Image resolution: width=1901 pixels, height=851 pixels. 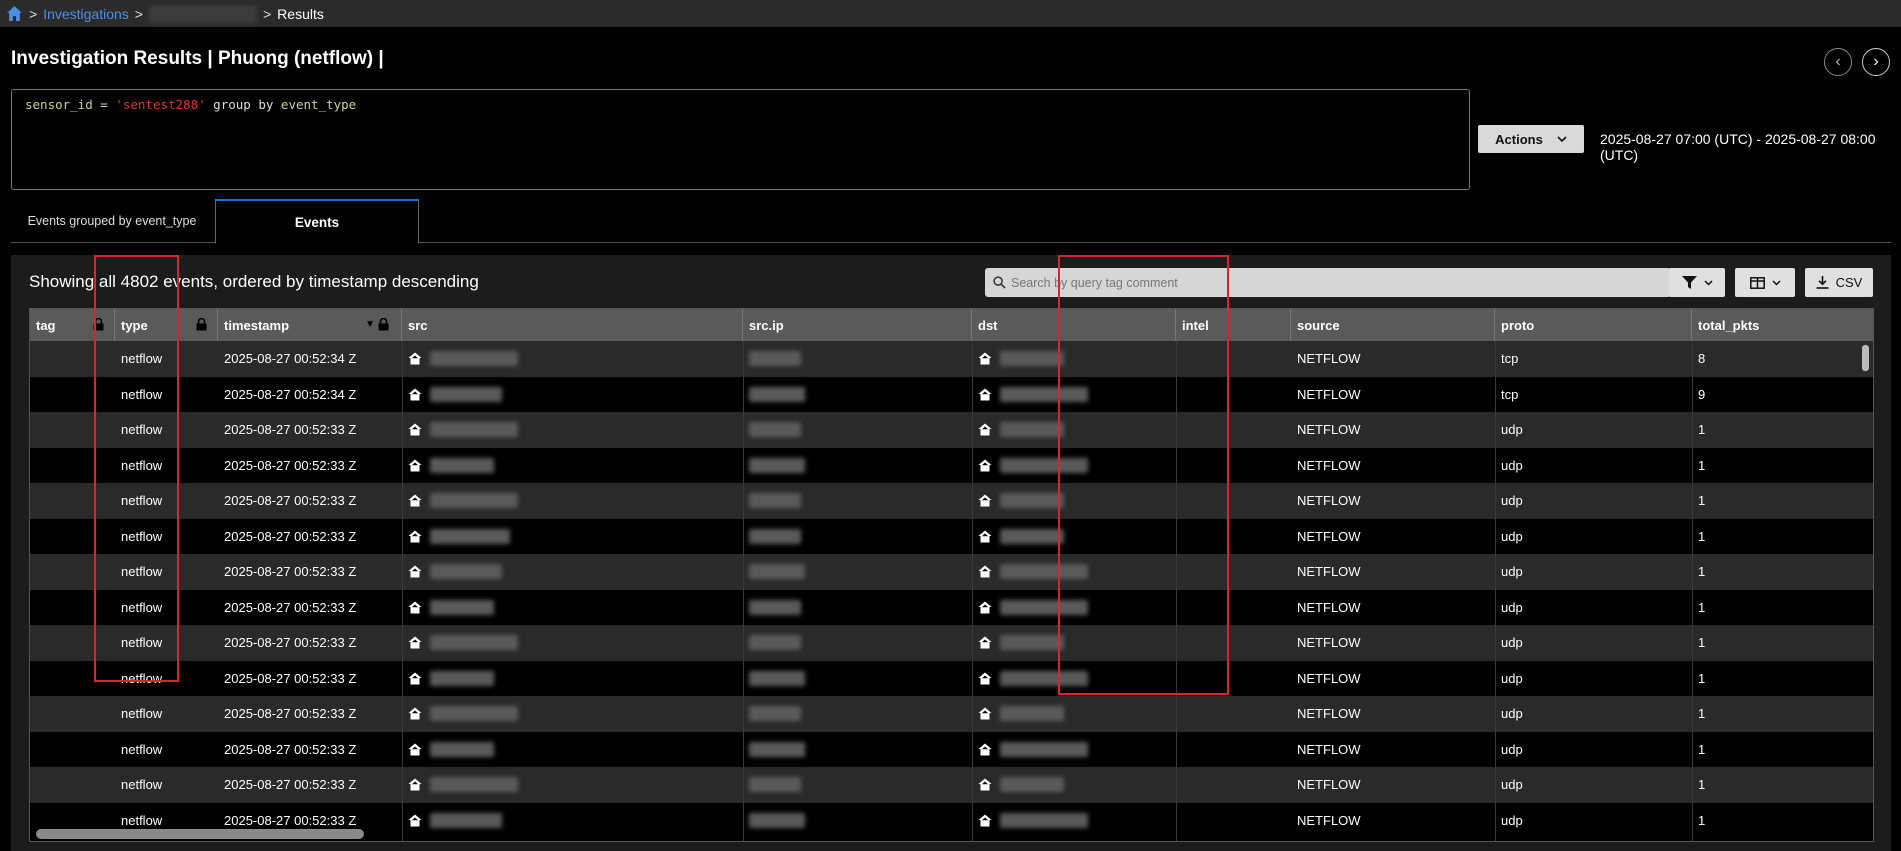 What do you see at coordinates (310, 325) in the screenshot?
I see `column-header-timestamp: timestamp ▼` at bounding box center [310, 325].